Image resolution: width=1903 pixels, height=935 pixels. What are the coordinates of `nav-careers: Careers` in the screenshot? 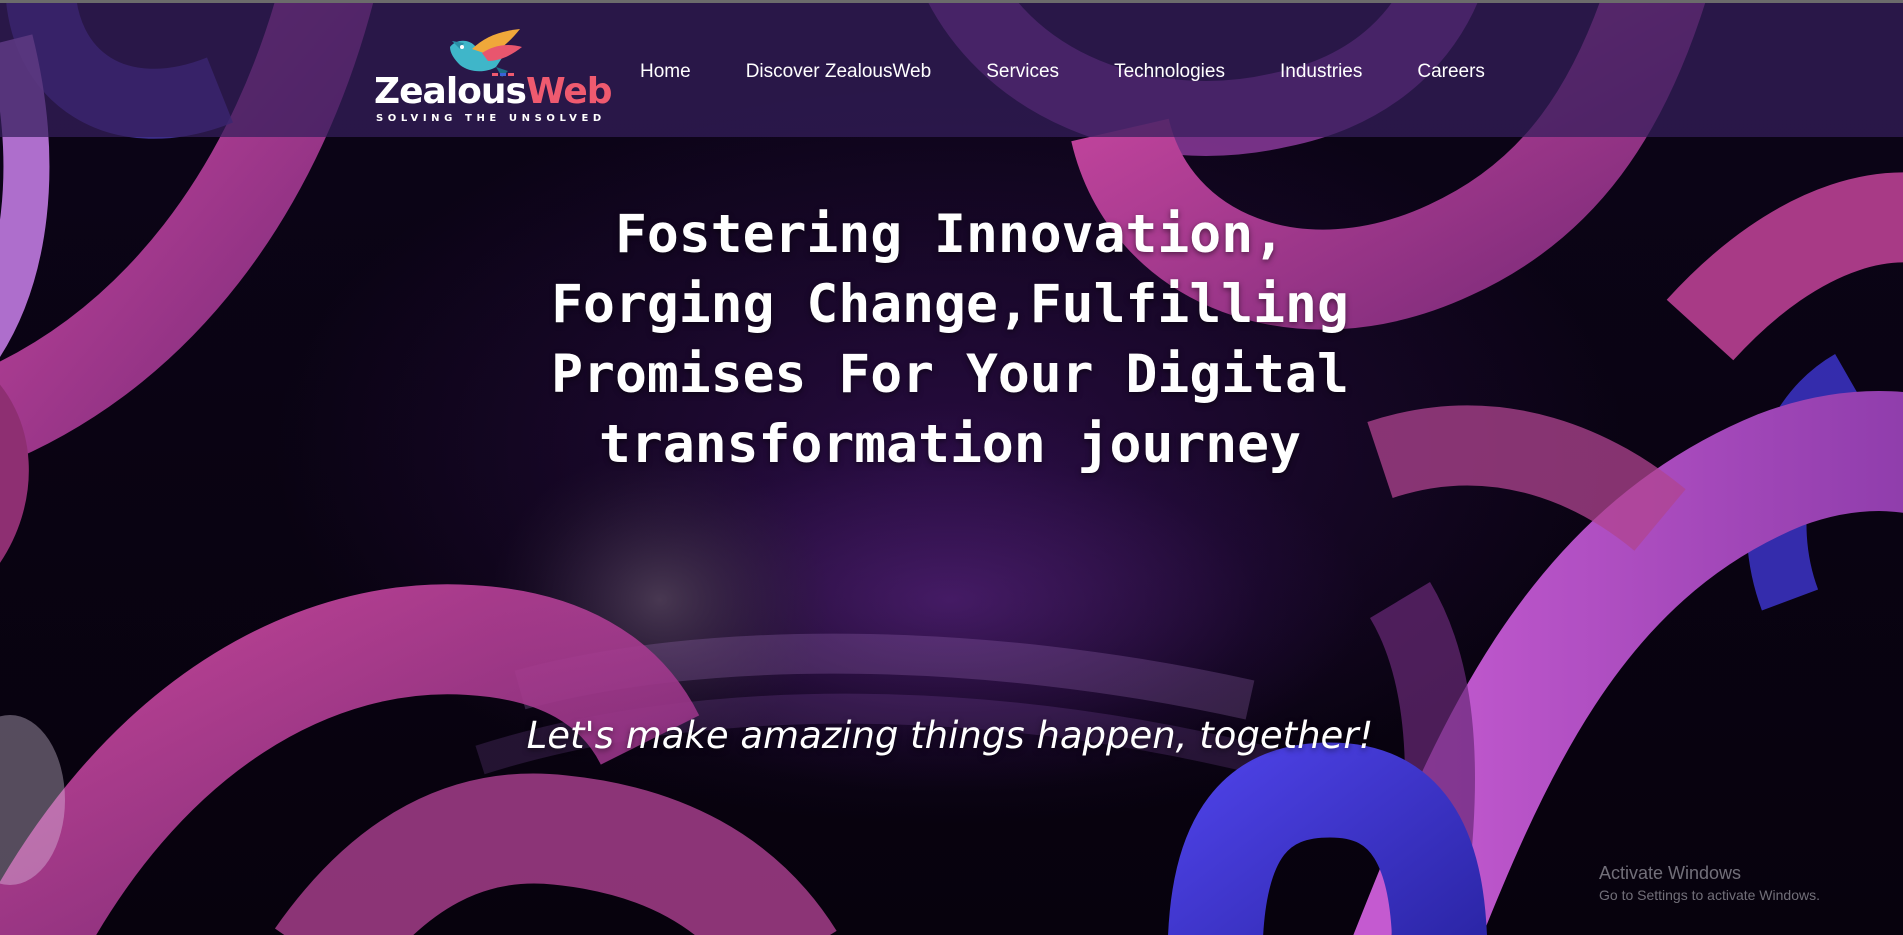 It's located at (1451, 72).